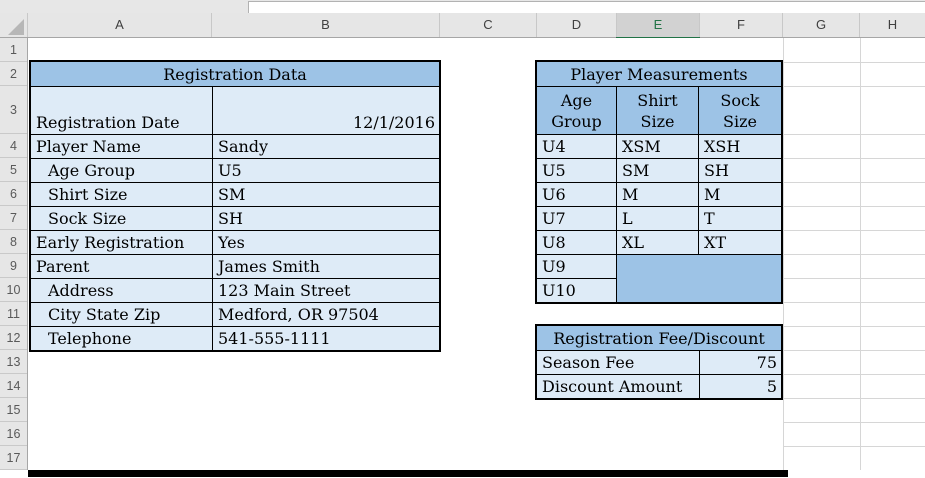 Image resolution: width=925 pixels, height=478 pixels. I want to click on cell-A9: Parent, so click(122, 266).